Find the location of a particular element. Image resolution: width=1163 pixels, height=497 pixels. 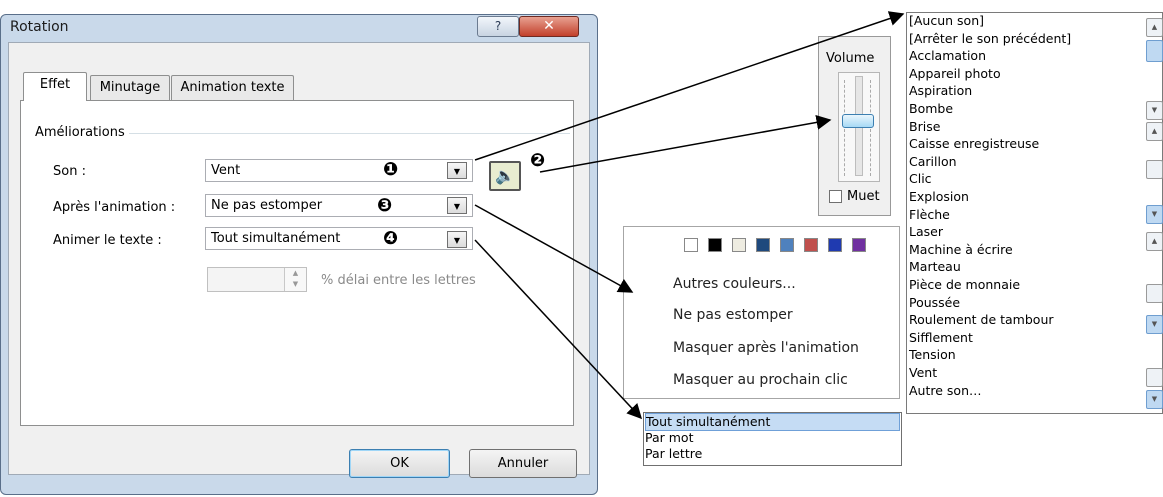

arrow-sound-list is located at coordinates (689, 86).